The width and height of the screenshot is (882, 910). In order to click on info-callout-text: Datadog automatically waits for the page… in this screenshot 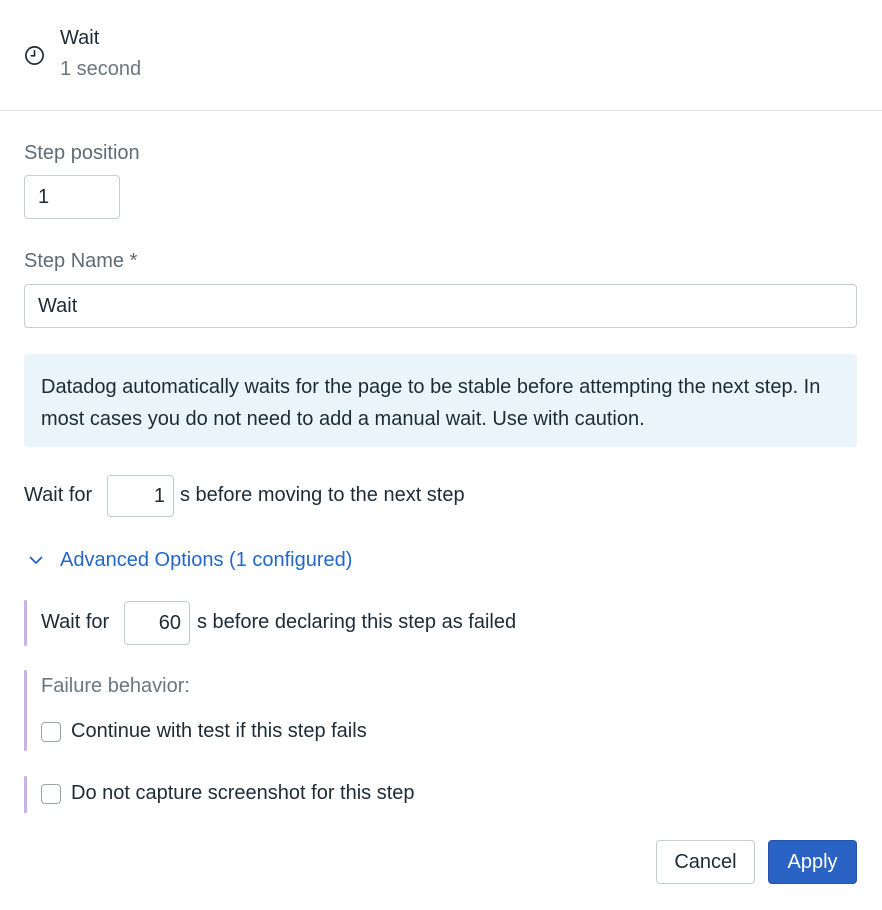, I will do `click(431, 403)`.